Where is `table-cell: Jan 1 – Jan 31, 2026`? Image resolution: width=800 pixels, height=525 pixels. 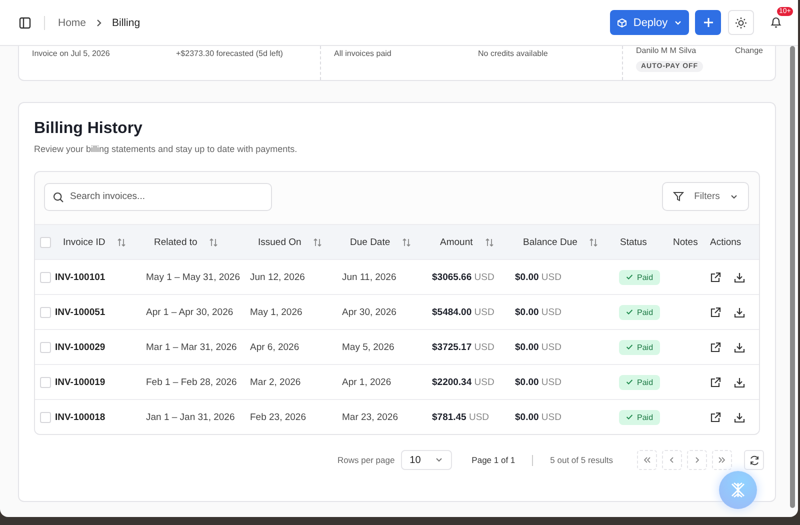
table-cell: Jan 1 – Jan 31, 2026 is located at coordinates (190, 417).